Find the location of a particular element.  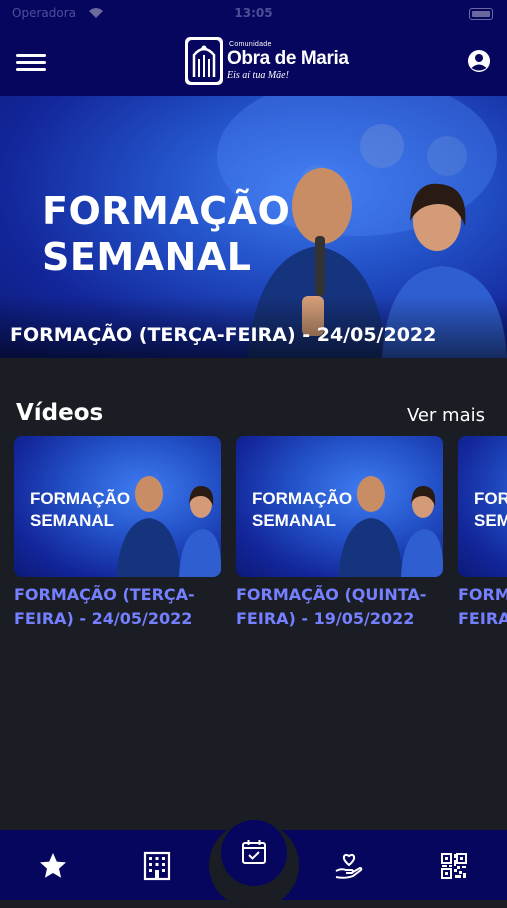

calendar-tab-button is located at coordinates (254, 853).